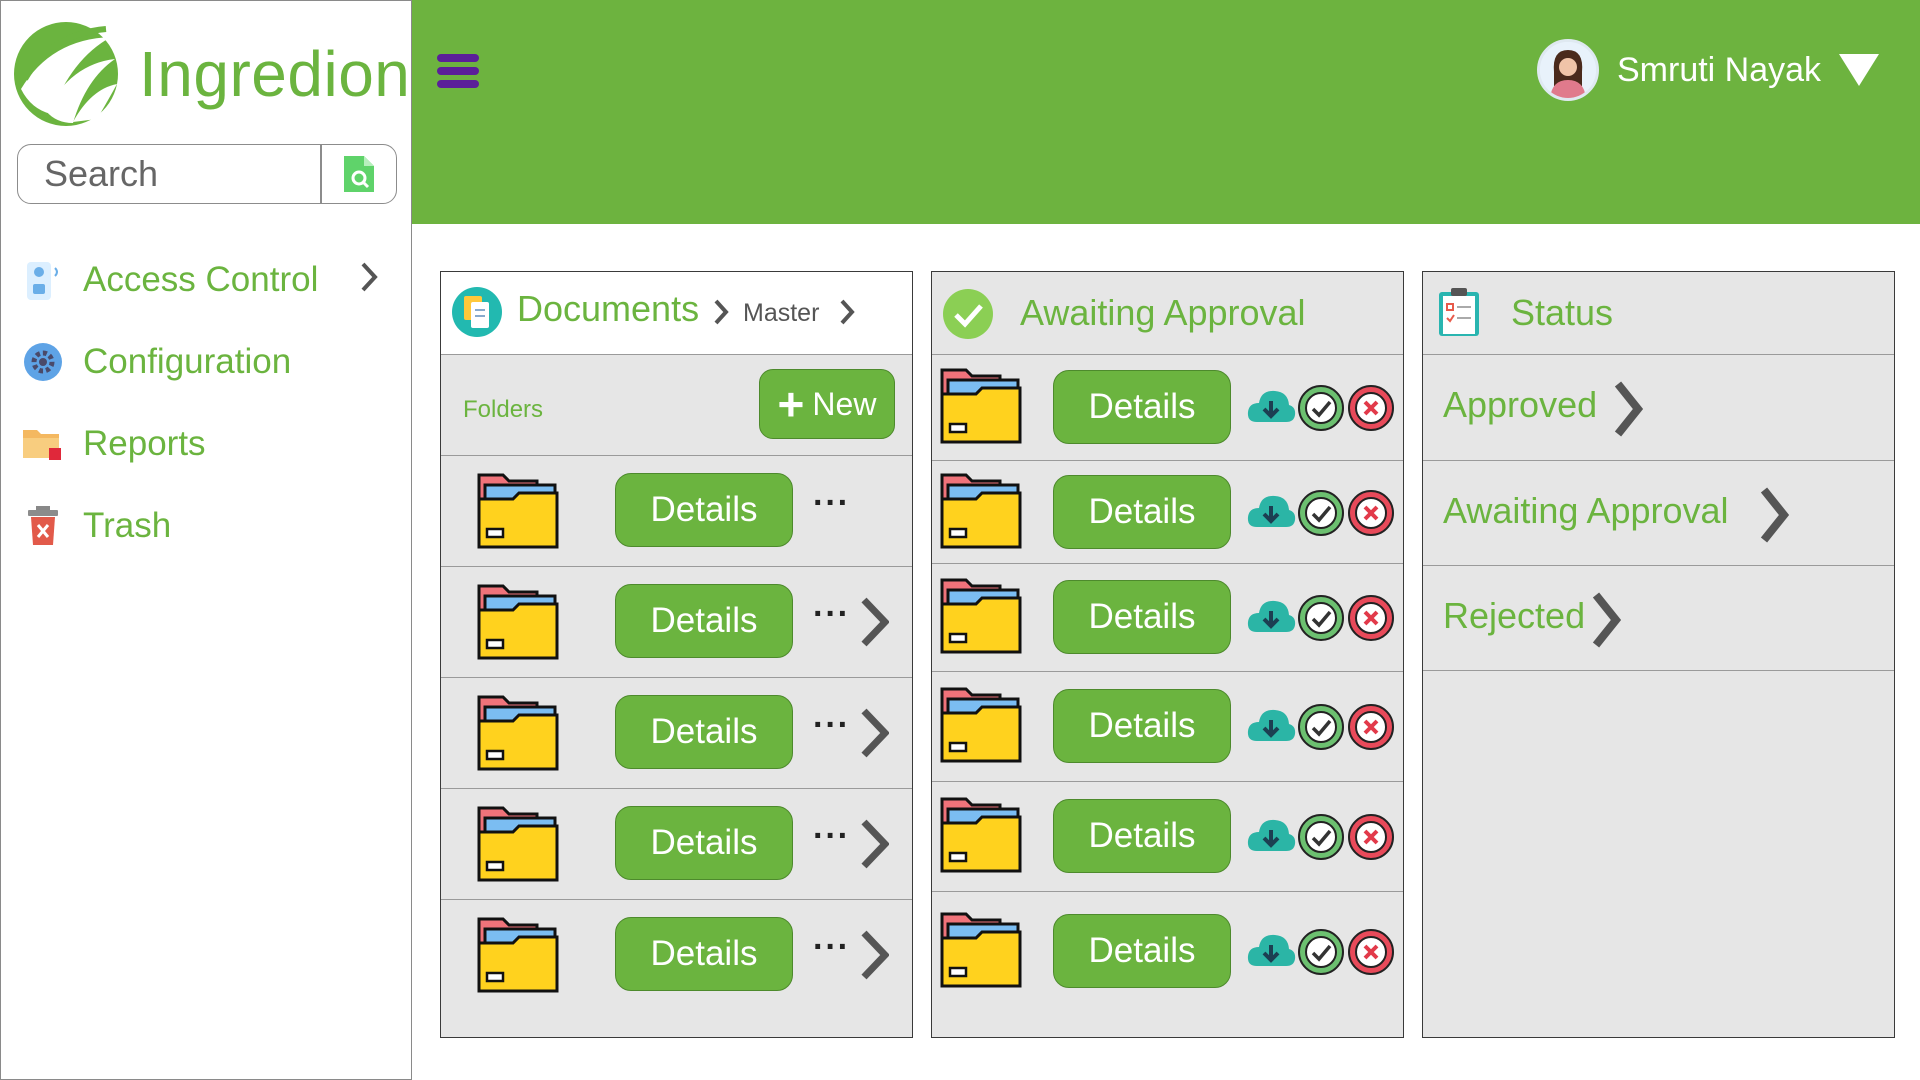 The image size is (1920, 1080). What do you see at coordinates (43, 280) in the screenshot?
I see `access-control-icon` at bounding box center [43, 280].